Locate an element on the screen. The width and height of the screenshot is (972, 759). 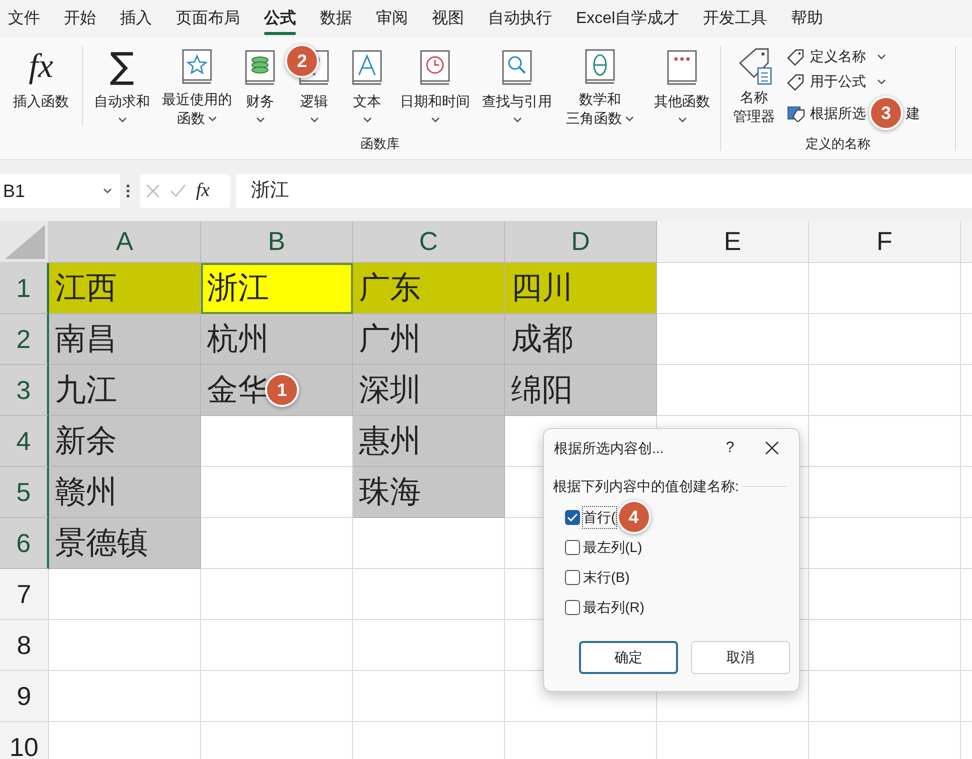
menu-tab: 开始 is located at coordinates (80, 19).